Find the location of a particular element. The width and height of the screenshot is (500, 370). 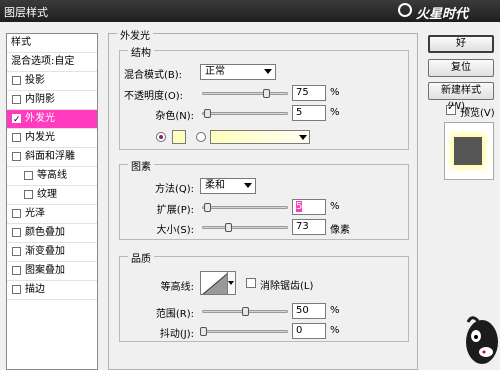

logo-text: 火星时代 is located at coordinates (442, 14).